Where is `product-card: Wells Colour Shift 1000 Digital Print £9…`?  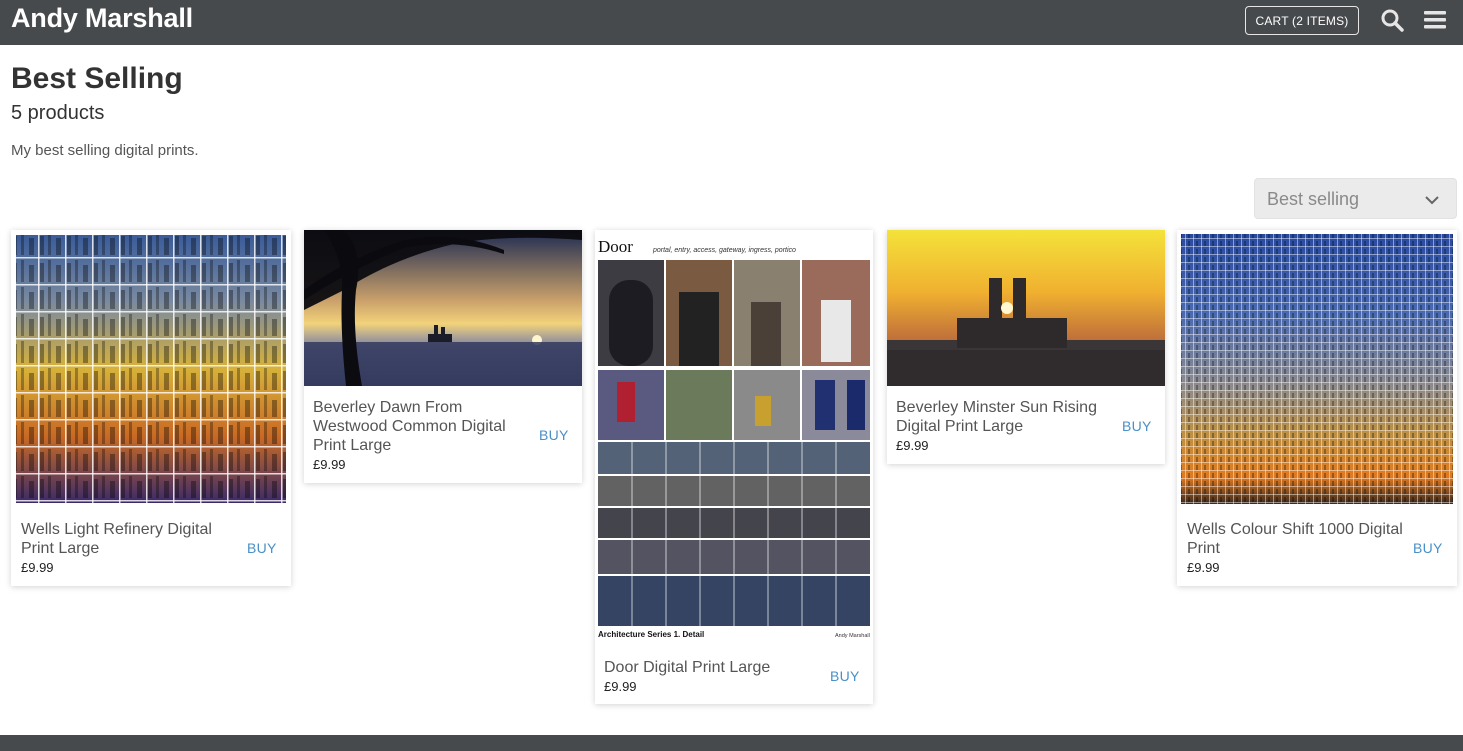
product-card: Wells Colour Shift 1000 Digital Print £9… is located at coordinates (1317, 408).